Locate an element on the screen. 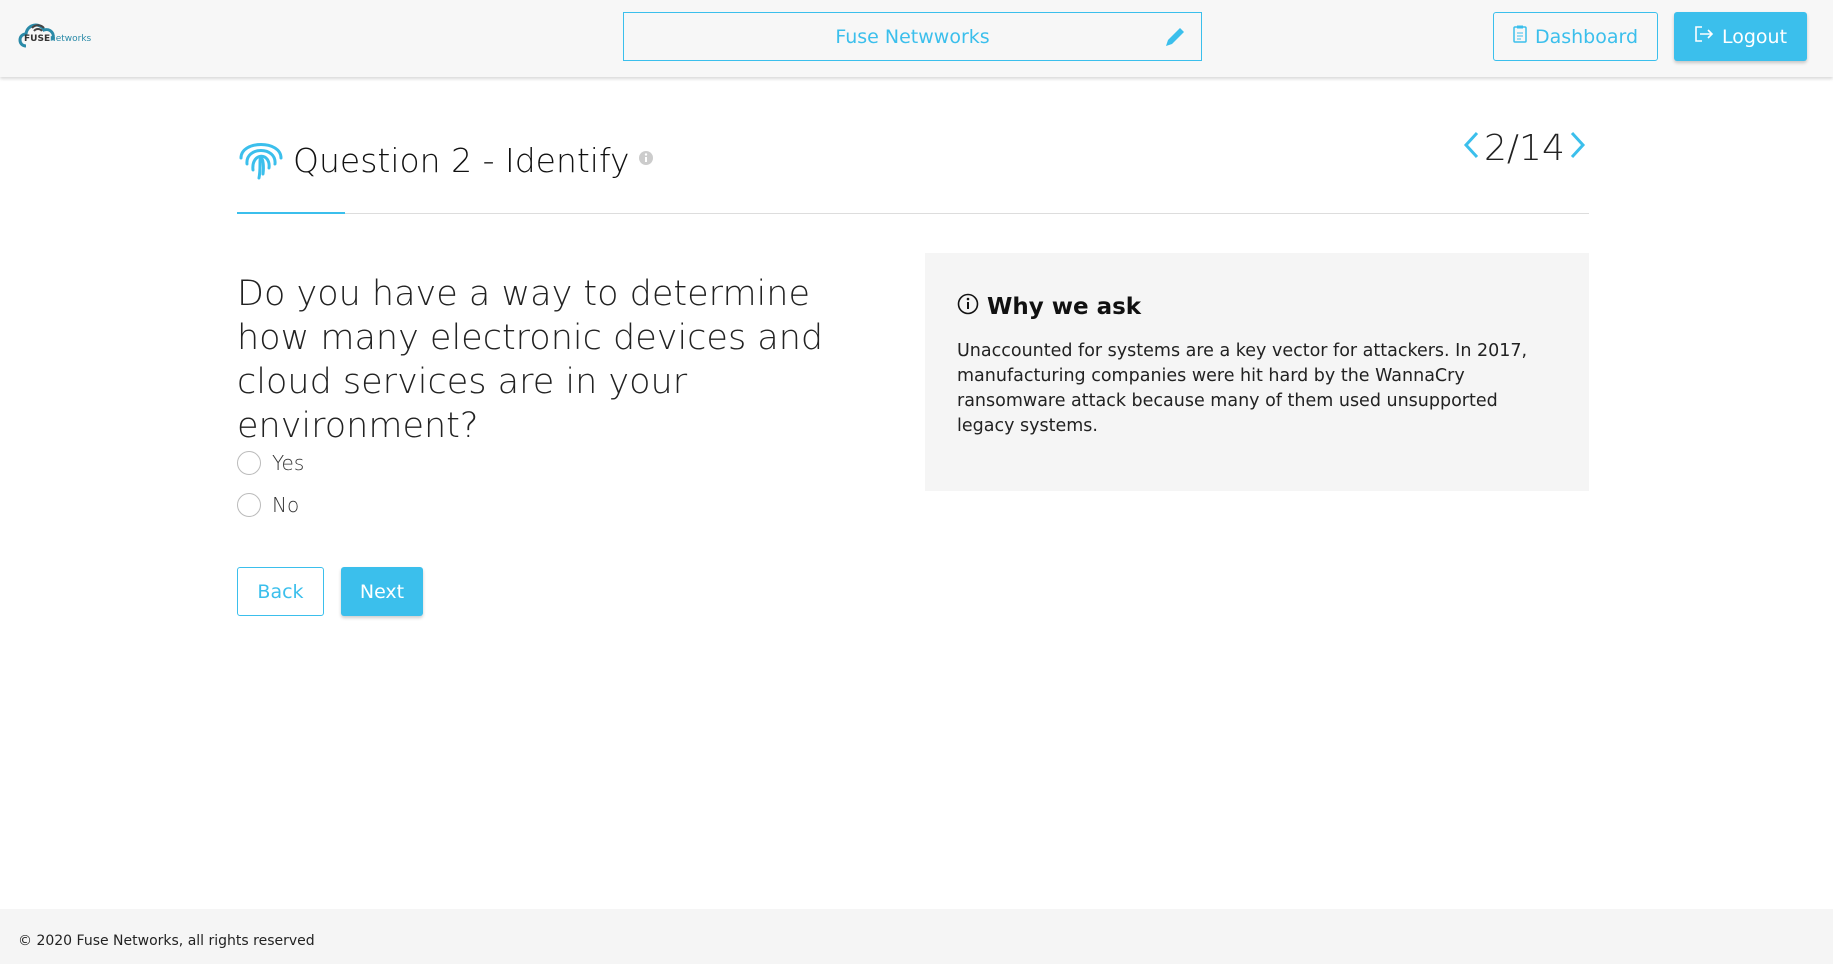 The height and width of the screenshot is (964, 1833). question-pager: 2/14 is located at coordinates (1524, 148).